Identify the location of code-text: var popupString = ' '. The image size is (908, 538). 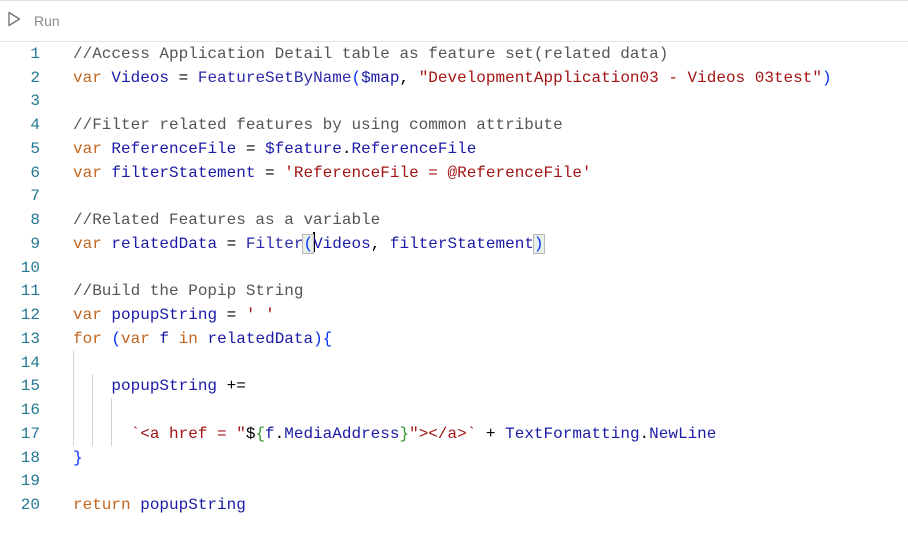
(174, 315).